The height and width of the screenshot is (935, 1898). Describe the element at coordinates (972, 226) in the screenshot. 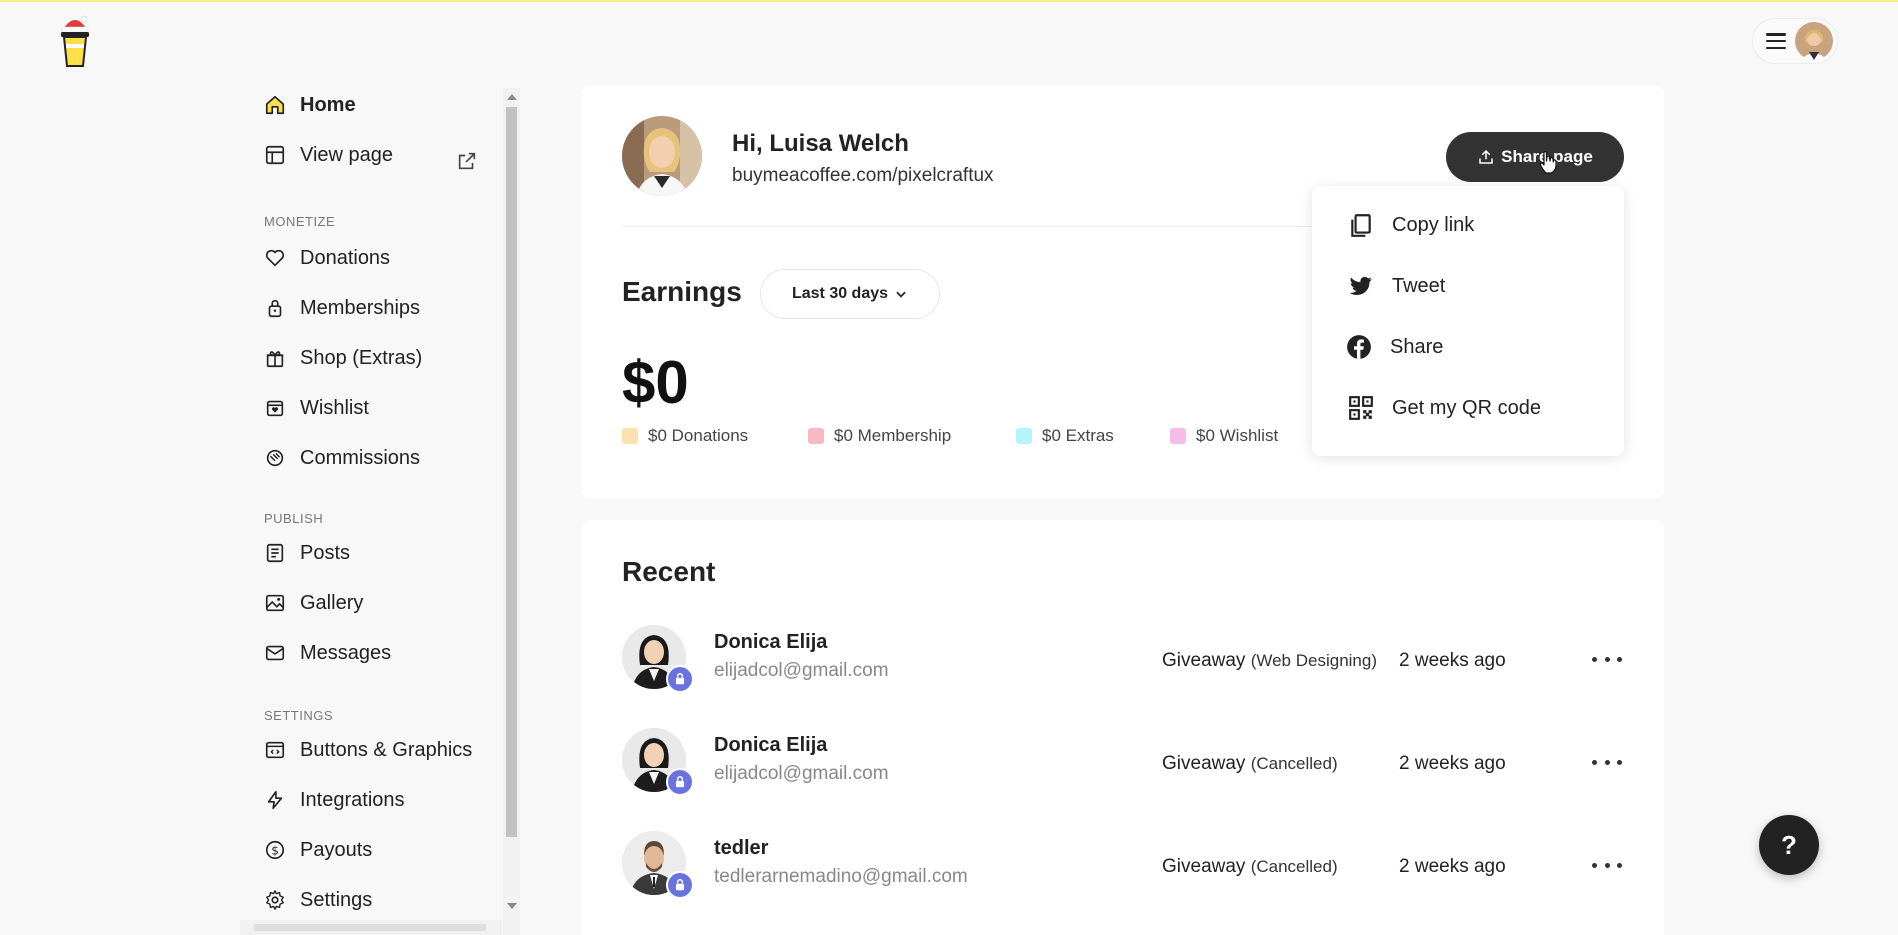

I see `divider` at that location.